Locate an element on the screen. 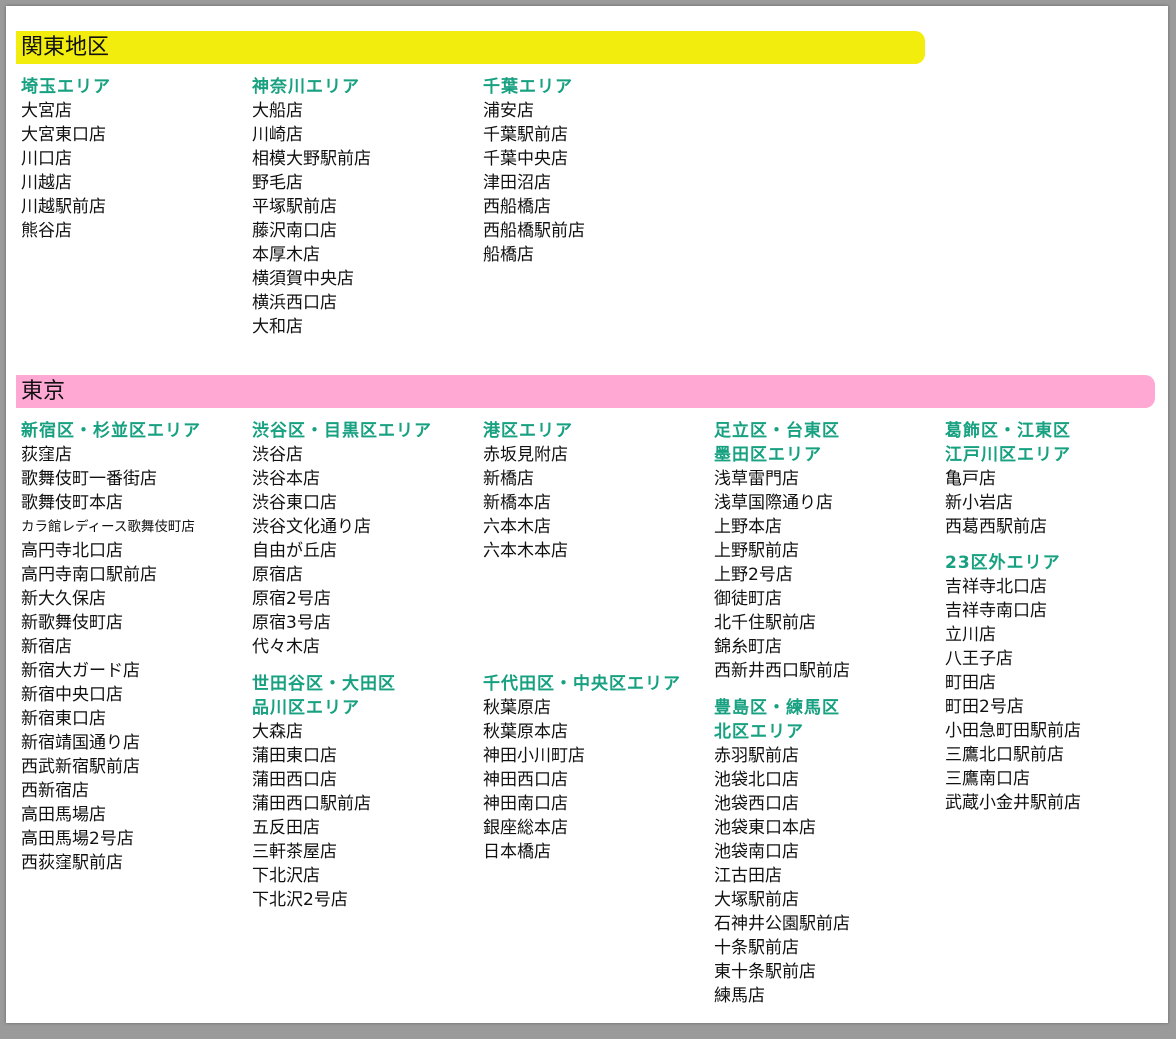  store-name: 浅草雷門店 is located at coordinates (756, 479).